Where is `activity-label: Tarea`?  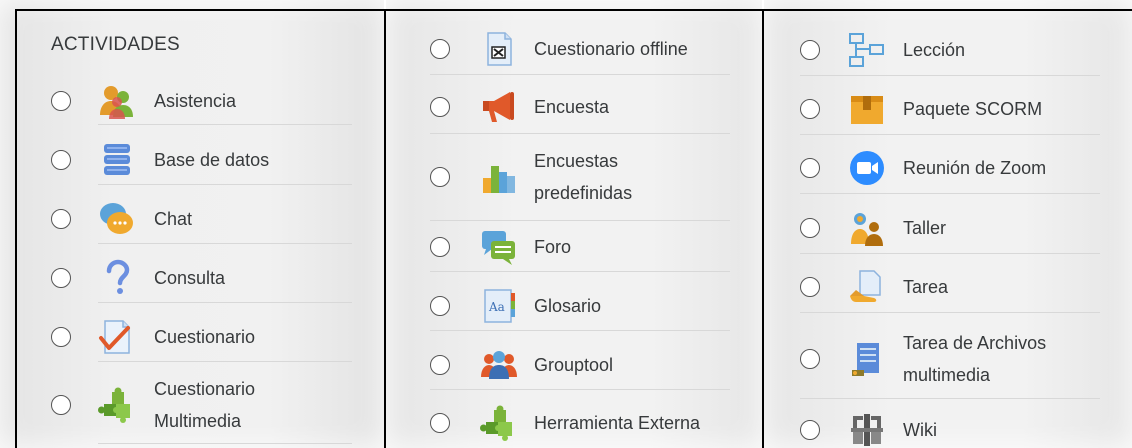
activity-label: Tarea is located at coordinates (926, 287).